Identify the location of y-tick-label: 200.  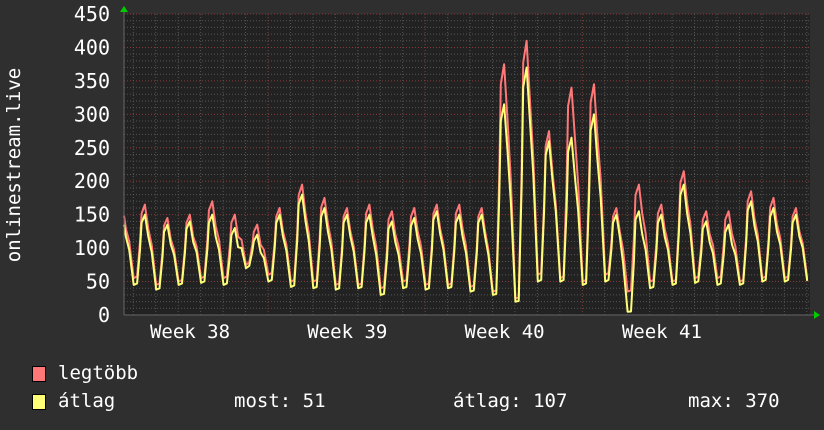
(92, 181).